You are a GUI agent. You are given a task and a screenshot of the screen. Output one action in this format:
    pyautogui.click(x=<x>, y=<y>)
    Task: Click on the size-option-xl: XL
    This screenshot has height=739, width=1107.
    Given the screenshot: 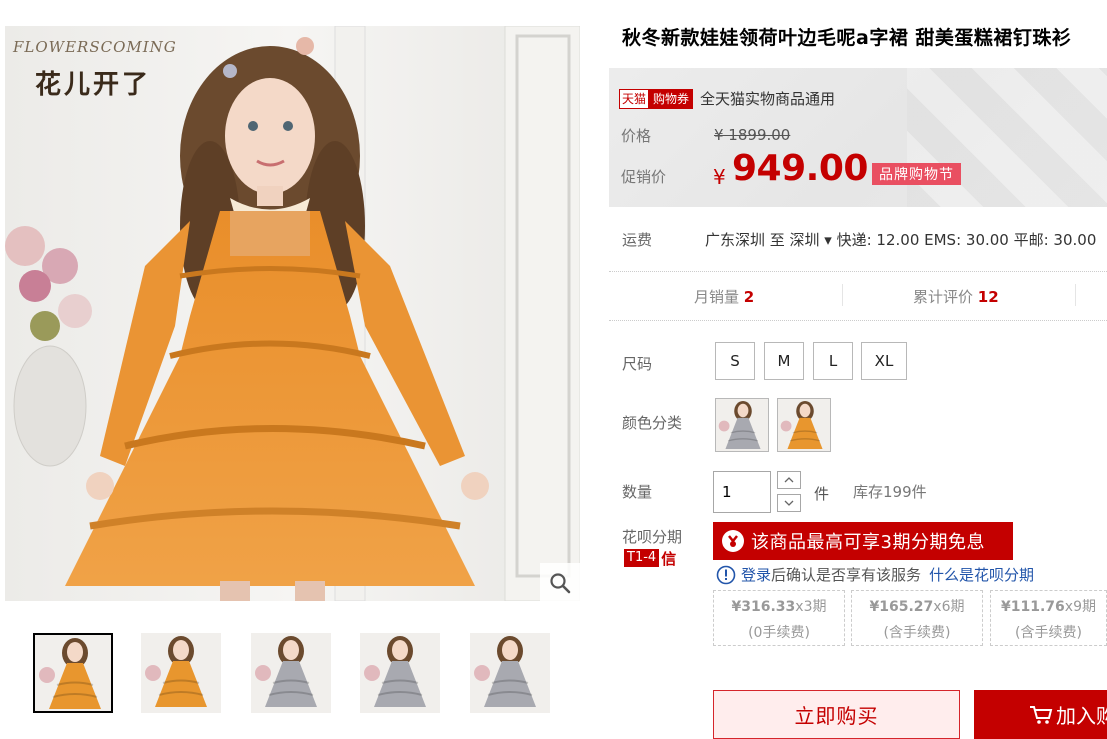 What is the action you would take?
    pyautogui.click(x=884, y=361)
    